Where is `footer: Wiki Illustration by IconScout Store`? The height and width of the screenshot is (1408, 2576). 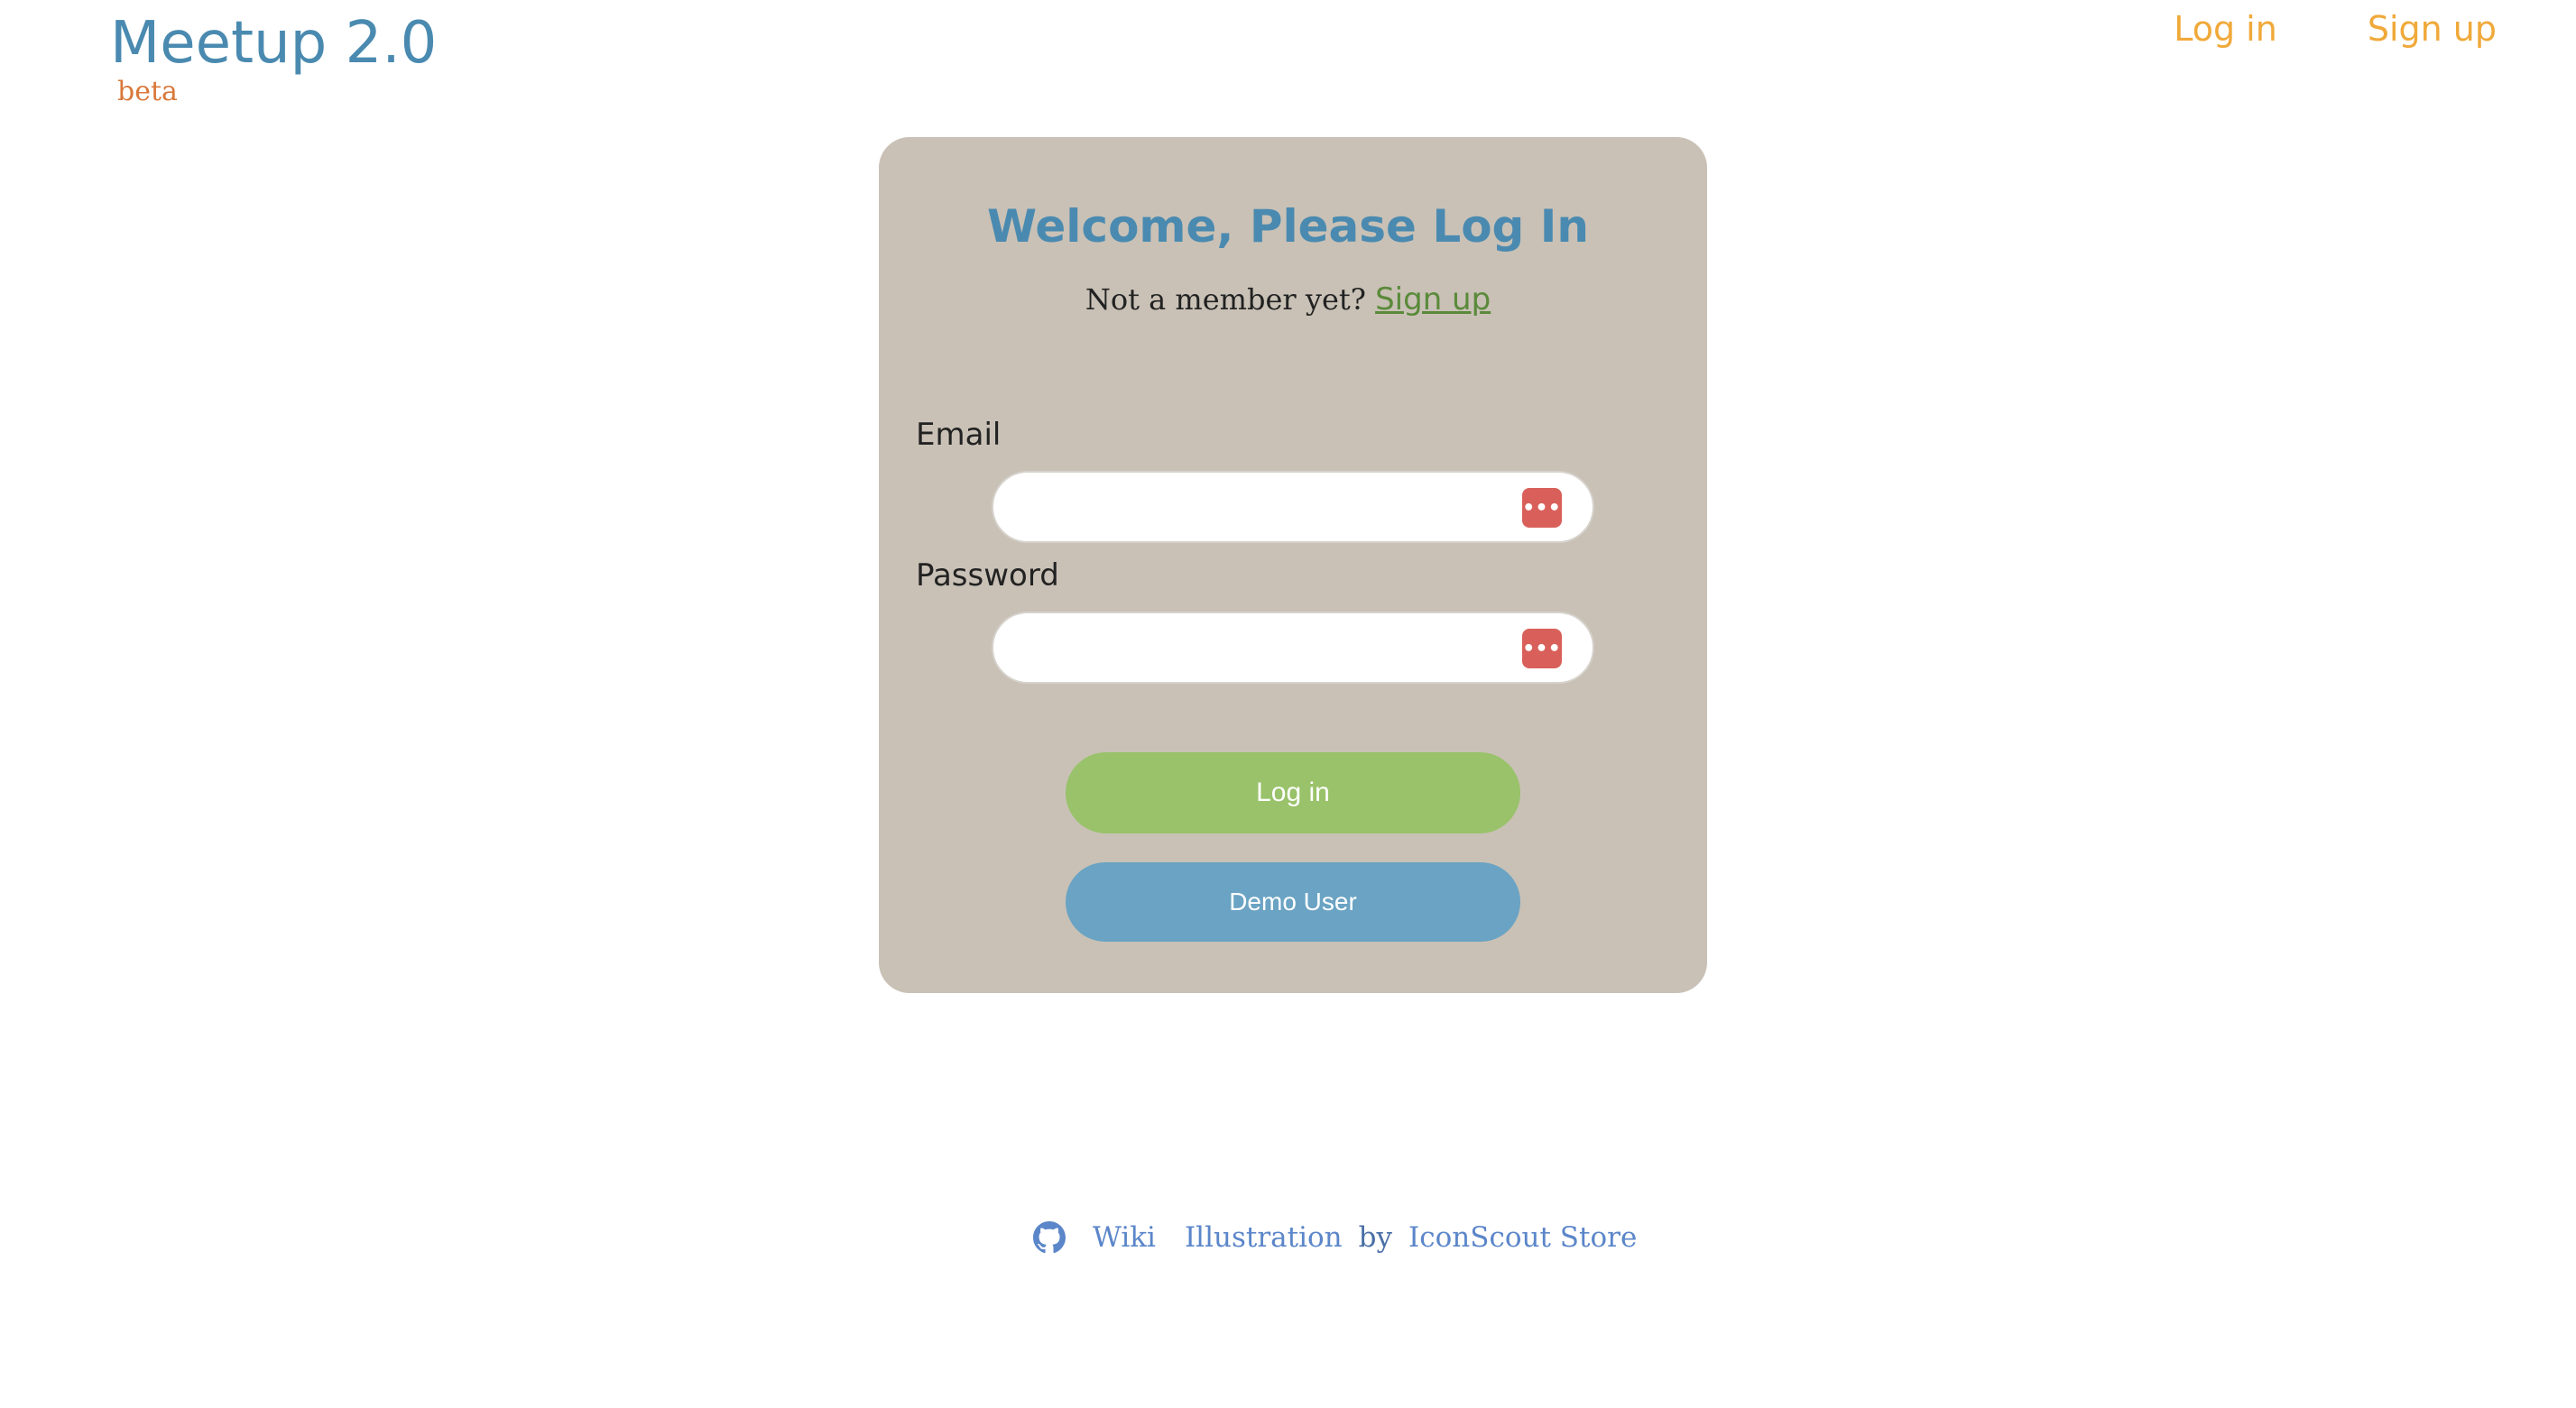 footer: Wiki Illustration by IconScout Store is located at coordinates (1335, 1237).